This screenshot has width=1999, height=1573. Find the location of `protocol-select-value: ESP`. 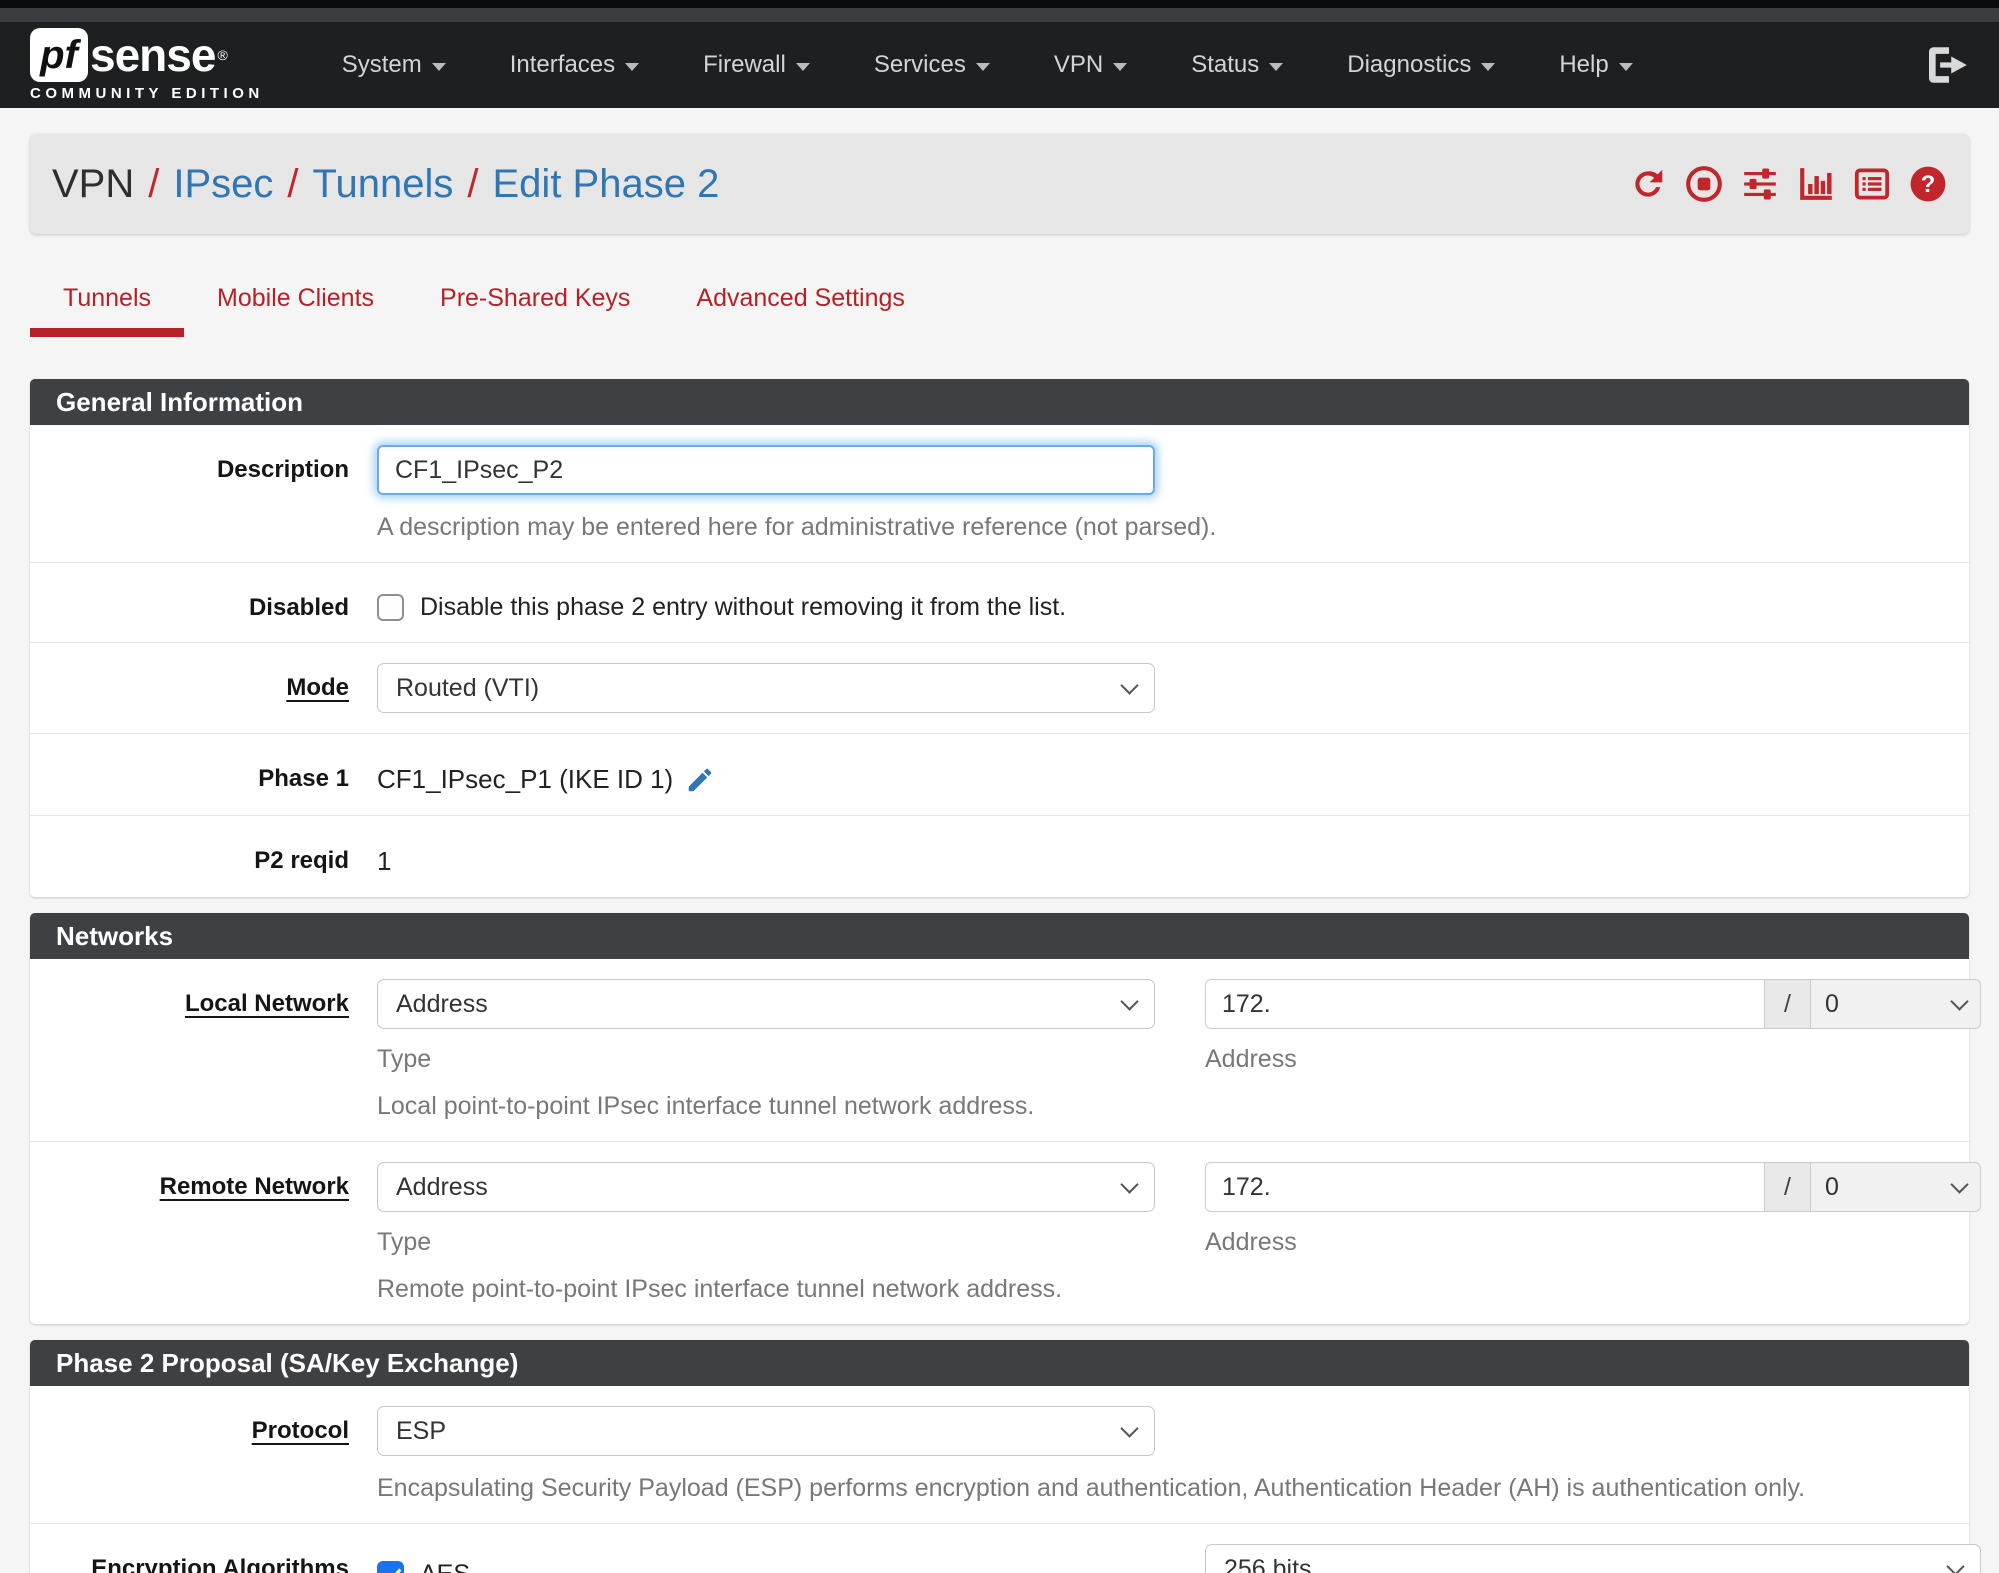

protocol-select-value: ESP is located at coordinates (421, 1430).